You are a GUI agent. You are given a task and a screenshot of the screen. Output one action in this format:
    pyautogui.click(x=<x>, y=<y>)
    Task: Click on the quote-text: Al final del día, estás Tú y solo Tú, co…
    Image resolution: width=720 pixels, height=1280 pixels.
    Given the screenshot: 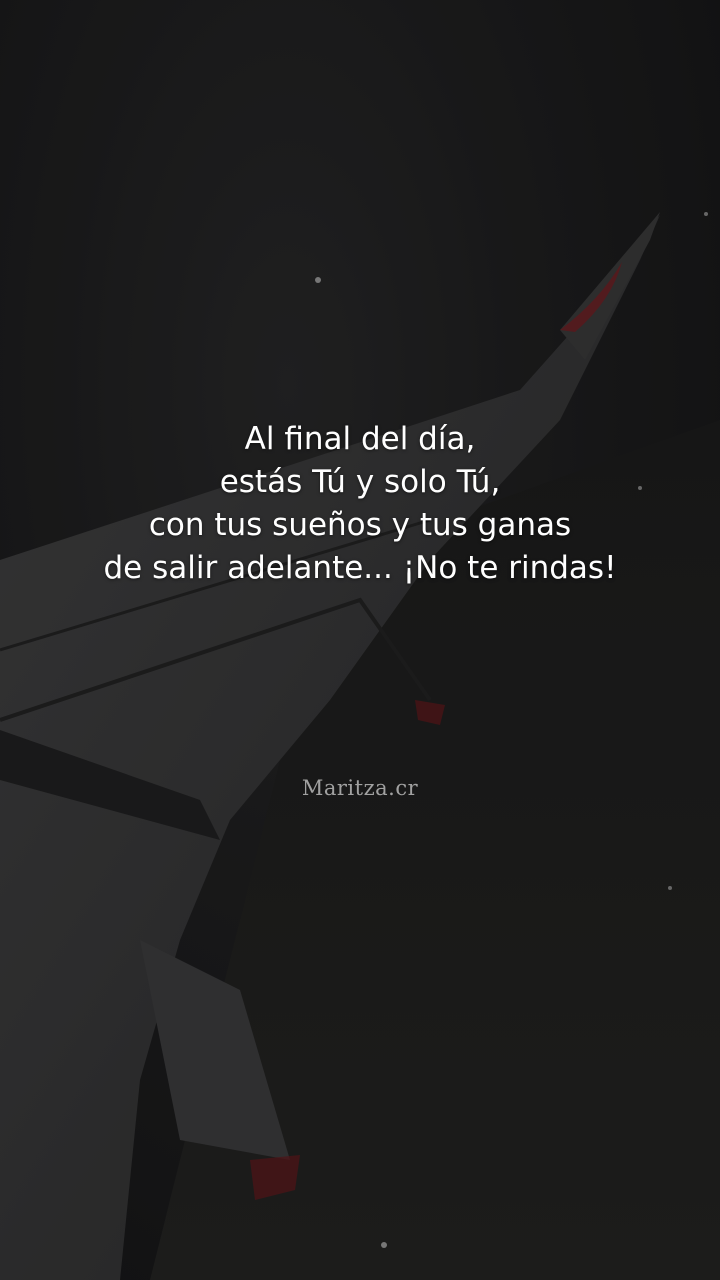 What is the action you would take?
    pyautogui.click(x=360, y=504)
    